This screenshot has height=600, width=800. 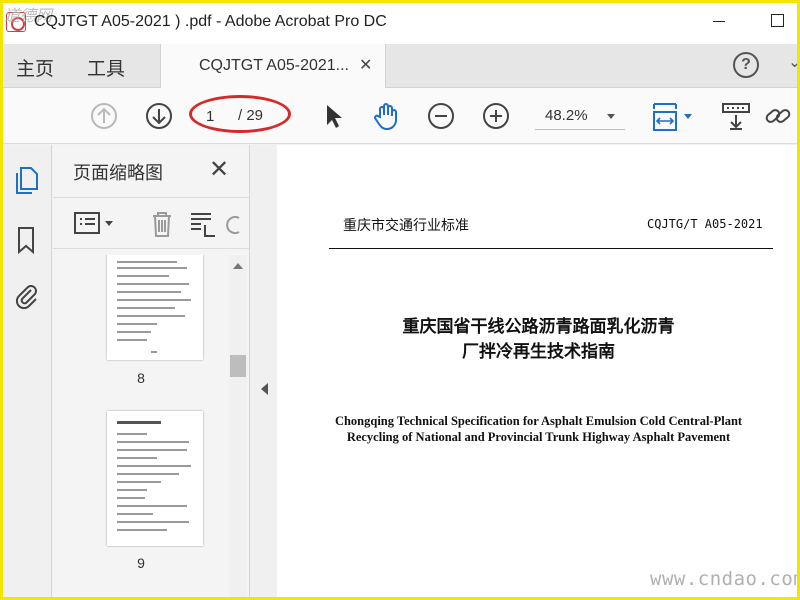 What do you see at coordinates (746, 65) in the screenshot?
I see `help-icon: ?` at bounding box center [746, 65].